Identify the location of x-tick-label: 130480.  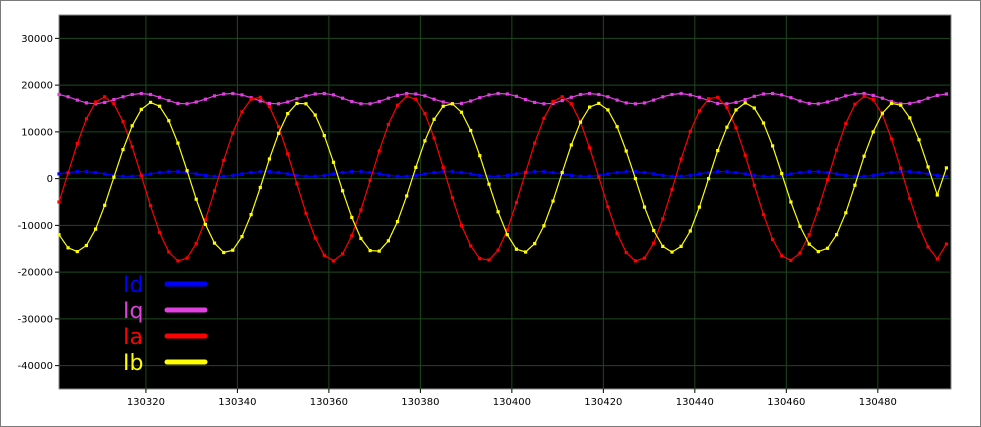
(878, 402).